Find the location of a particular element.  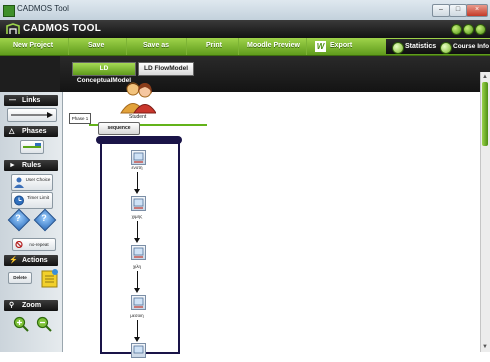

activity-label: μεσοιη is located at coordinates (137, 315).